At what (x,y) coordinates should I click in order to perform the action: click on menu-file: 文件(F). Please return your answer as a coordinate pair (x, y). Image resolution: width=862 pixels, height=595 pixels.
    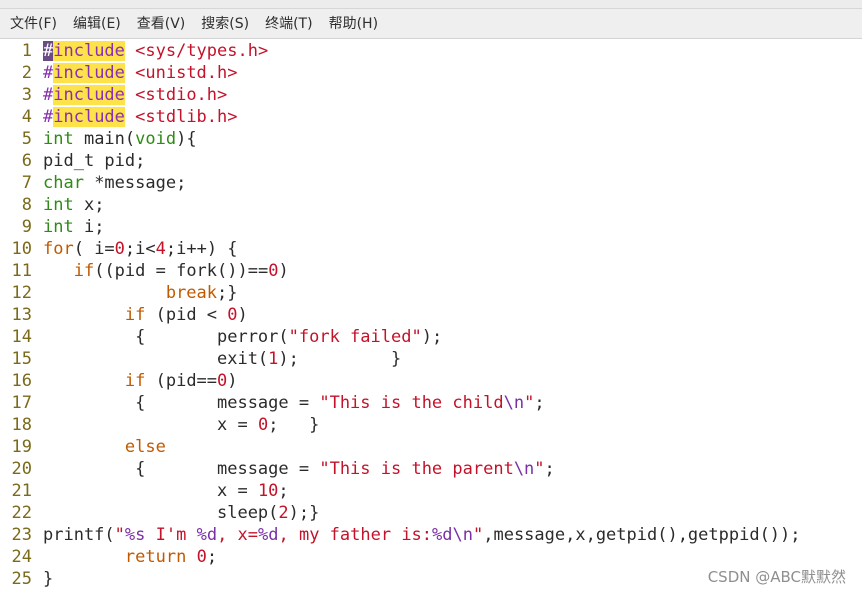
    Looking at the image, I should click on (33, 24).